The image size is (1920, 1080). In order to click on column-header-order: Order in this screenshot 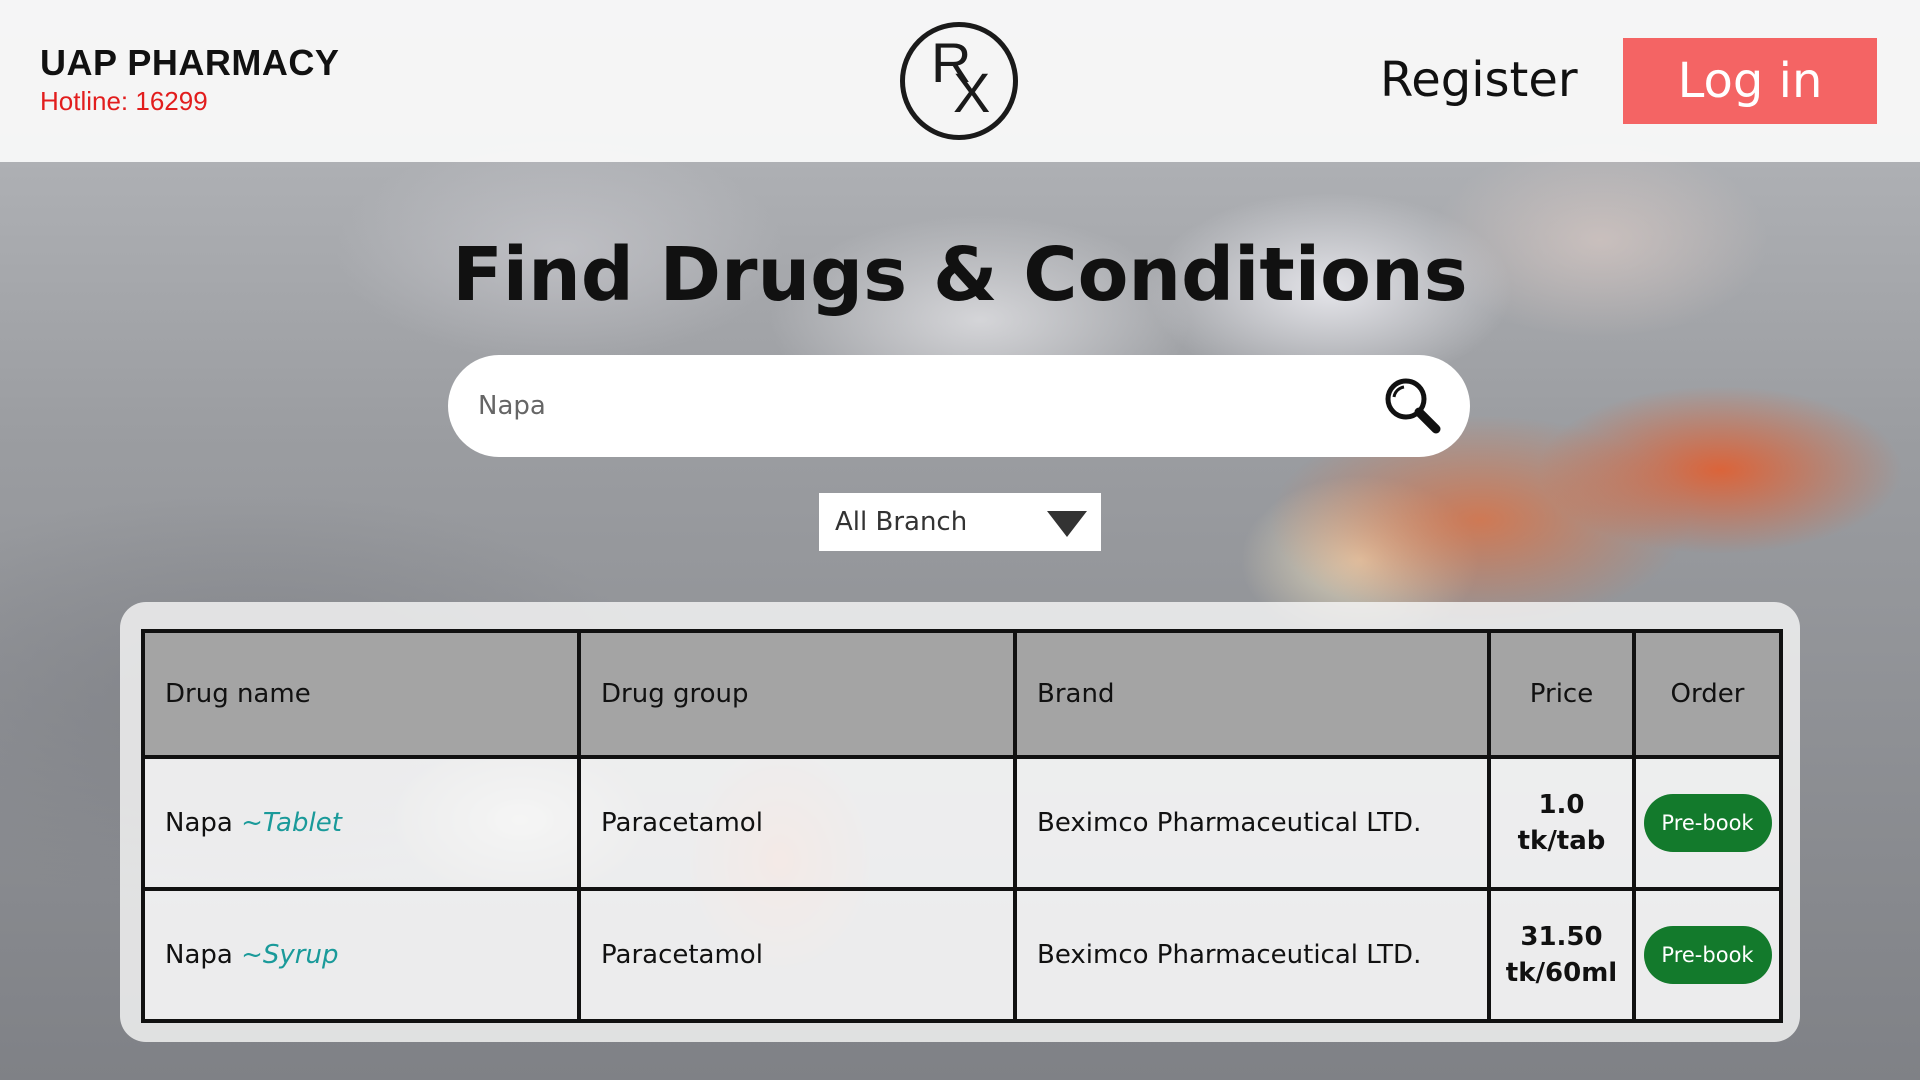, I will do `click(1707, 694)`.